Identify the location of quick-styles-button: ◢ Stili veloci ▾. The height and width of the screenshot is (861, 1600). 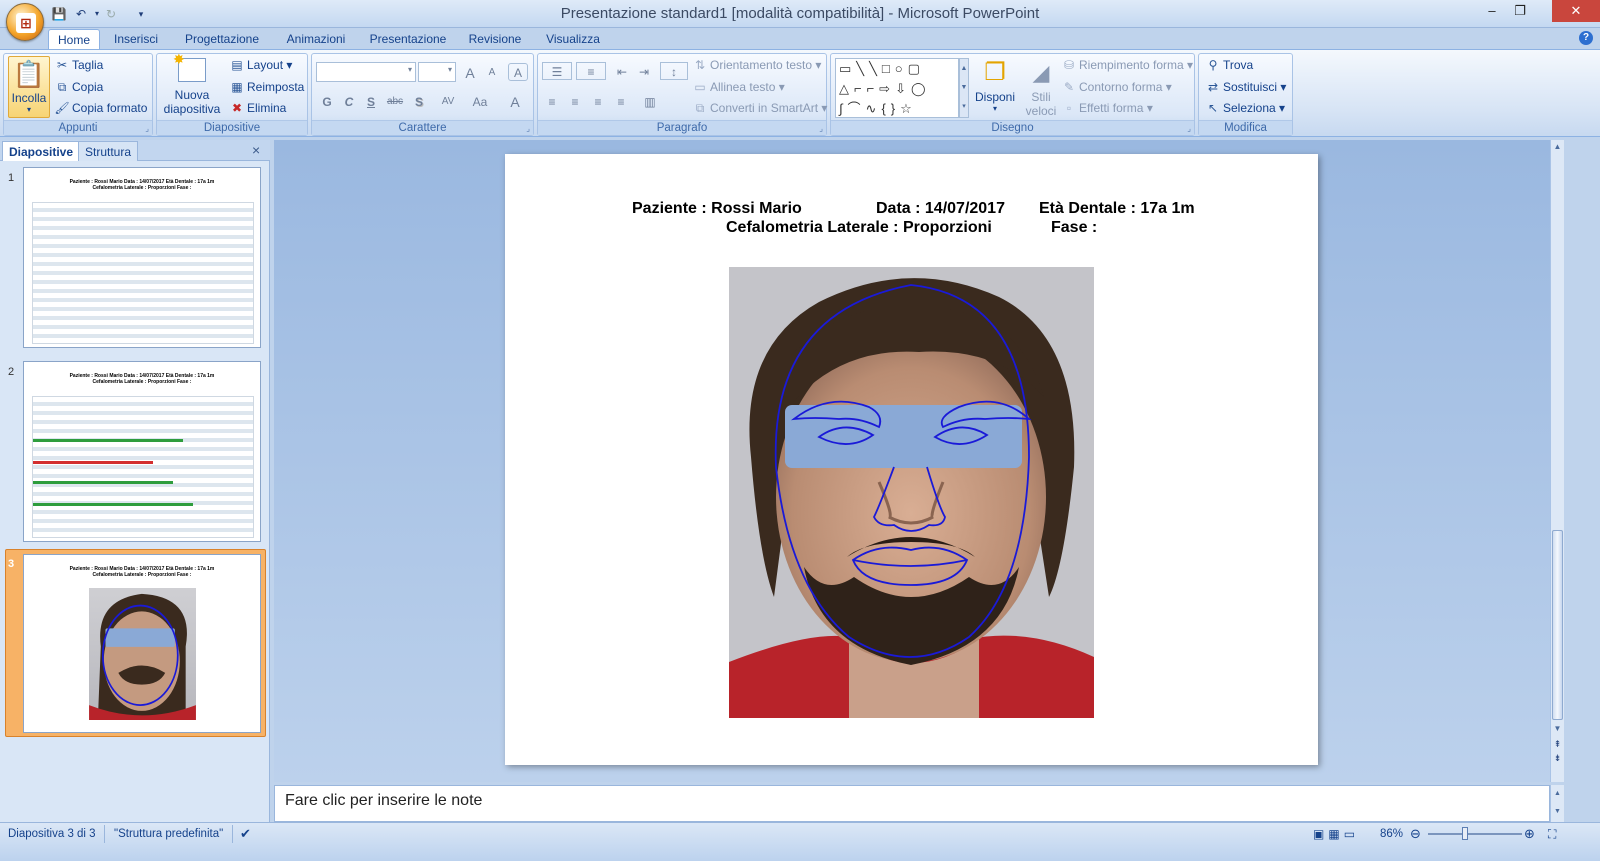
(1041, 94).